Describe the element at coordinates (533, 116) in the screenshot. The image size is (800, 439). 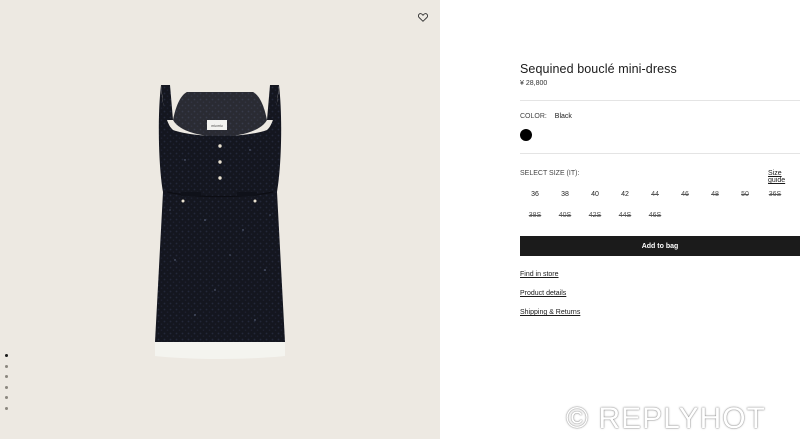
I see `color-label: COLOR:` at that location.